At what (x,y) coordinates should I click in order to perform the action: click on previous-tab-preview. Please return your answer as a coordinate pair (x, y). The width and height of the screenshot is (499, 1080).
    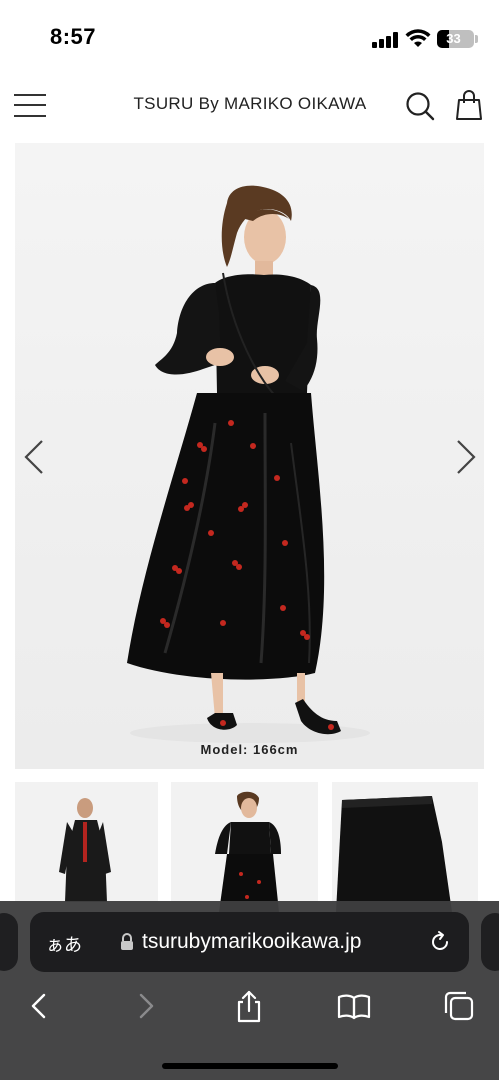
    Looking at the image, I should click on (9, 942).